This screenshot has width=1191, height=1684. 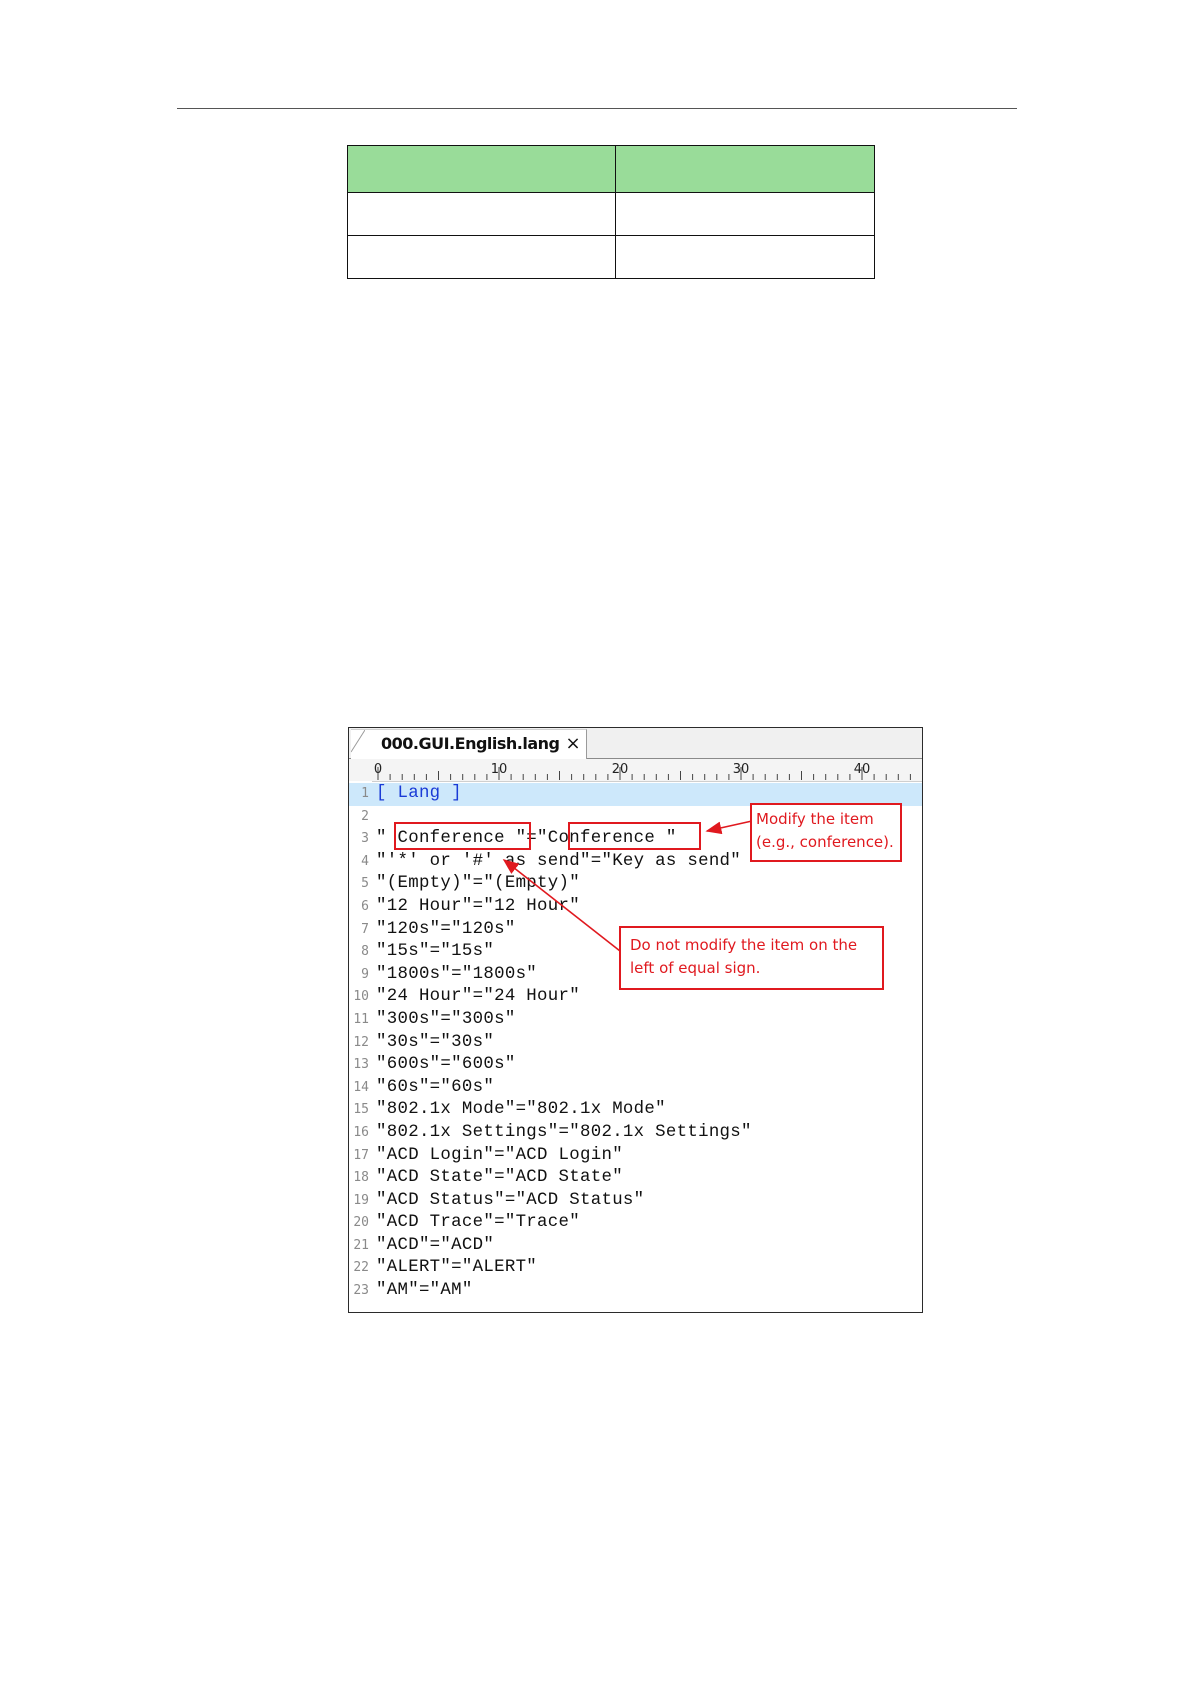 What do you see at coordinates (729, 827) in the screenshot?
I see `arrow-to-right-item` at bounding box center [729, 827].